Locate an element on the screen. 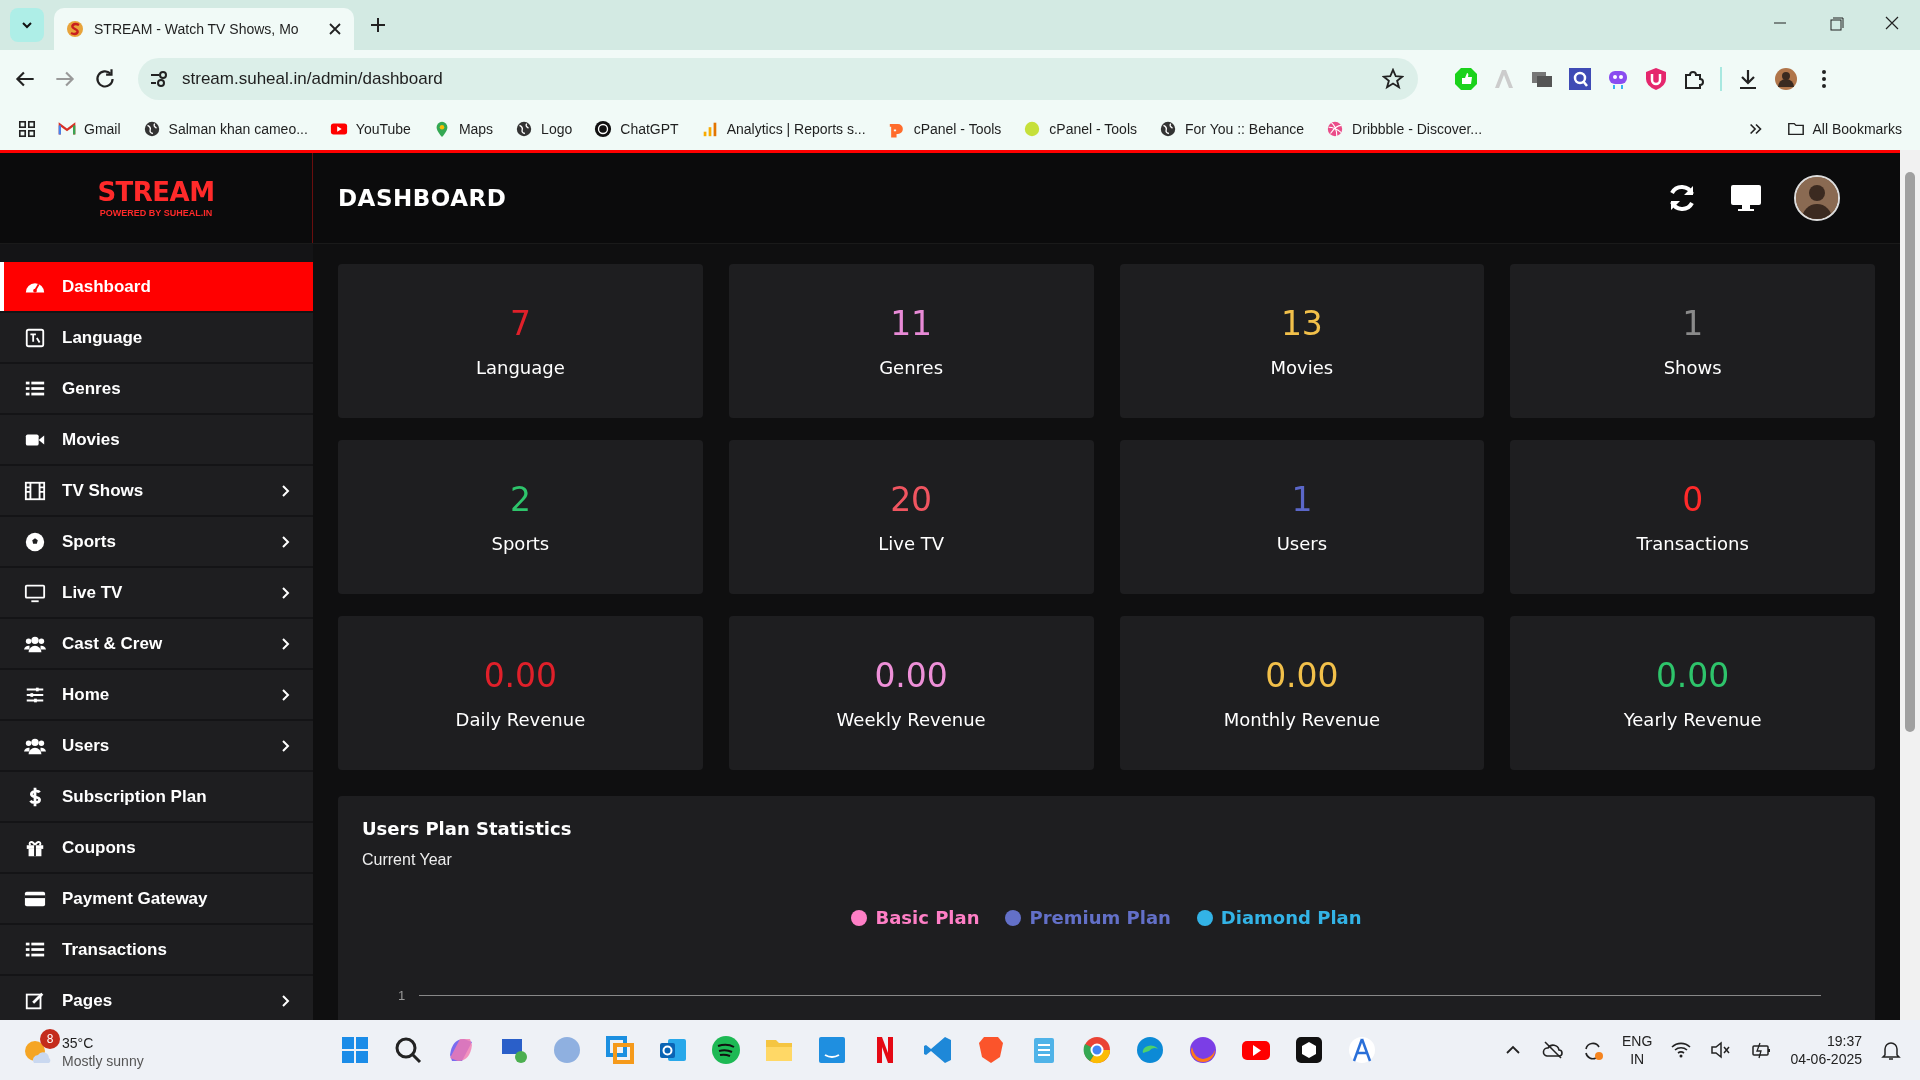 Image resolution: width=1920 pixels, height=1080 pixels. bookmark: YouTube is located at coordinates (370, 129).